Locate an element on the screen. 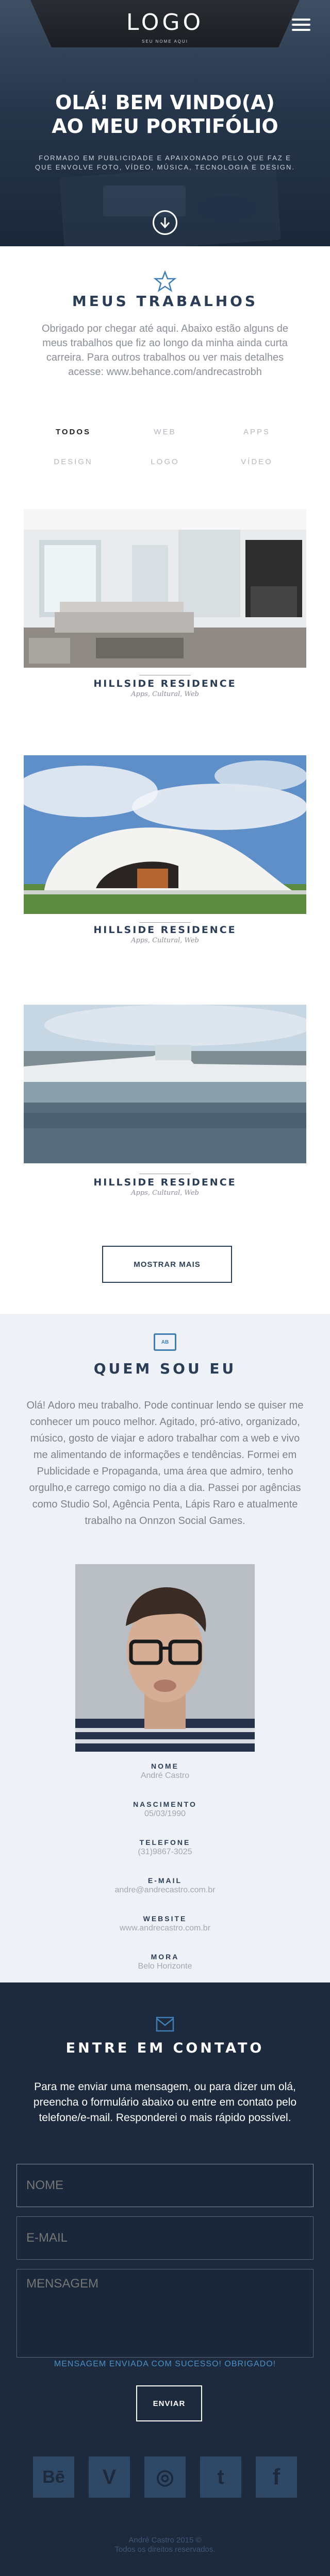 This screenshot has width=330, height=2576. logo-subtitle: SEU NOME AQUI is located at coordinates (165, 41).